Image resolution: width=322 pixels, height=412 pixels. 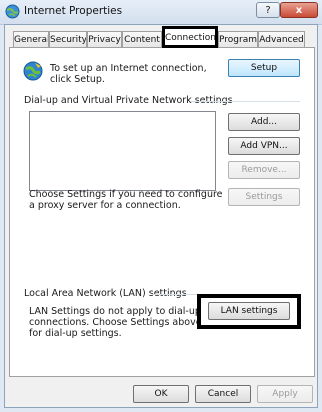 I want to click on tab-content: Content, so click(x=142, y=39).